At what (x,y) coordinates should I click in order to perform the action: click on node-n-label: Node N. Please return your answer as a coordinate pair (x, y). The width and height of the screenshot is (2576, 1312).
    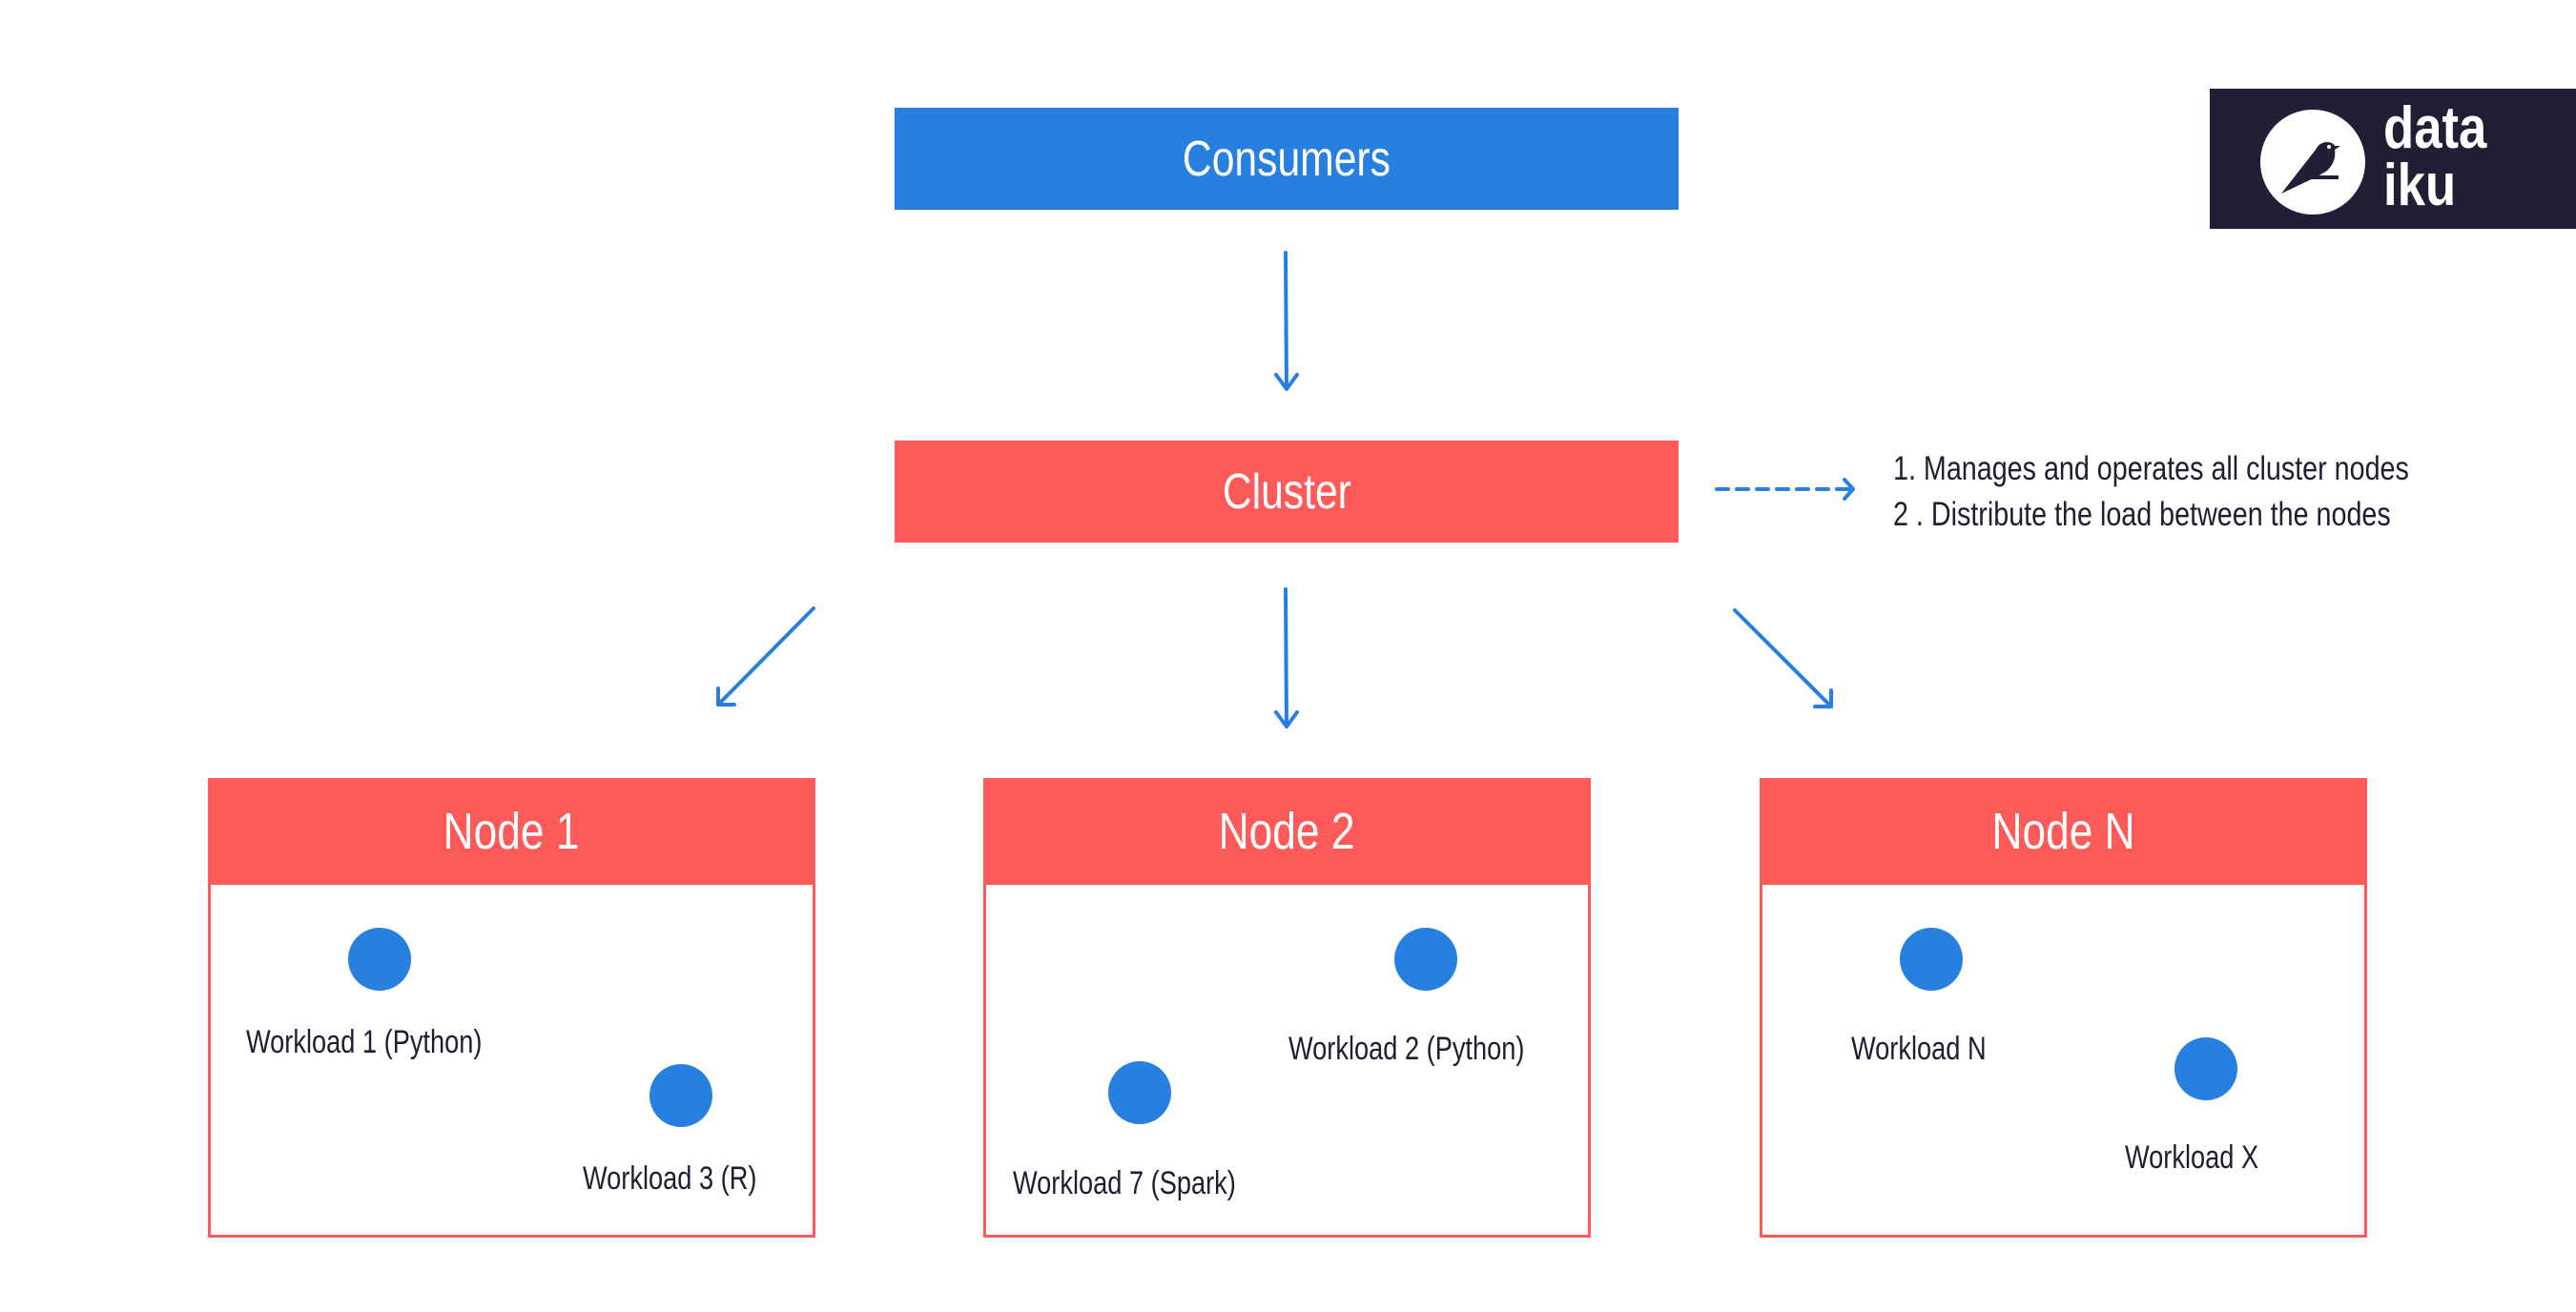
    Looking at the image, I should click on (2063, 832).